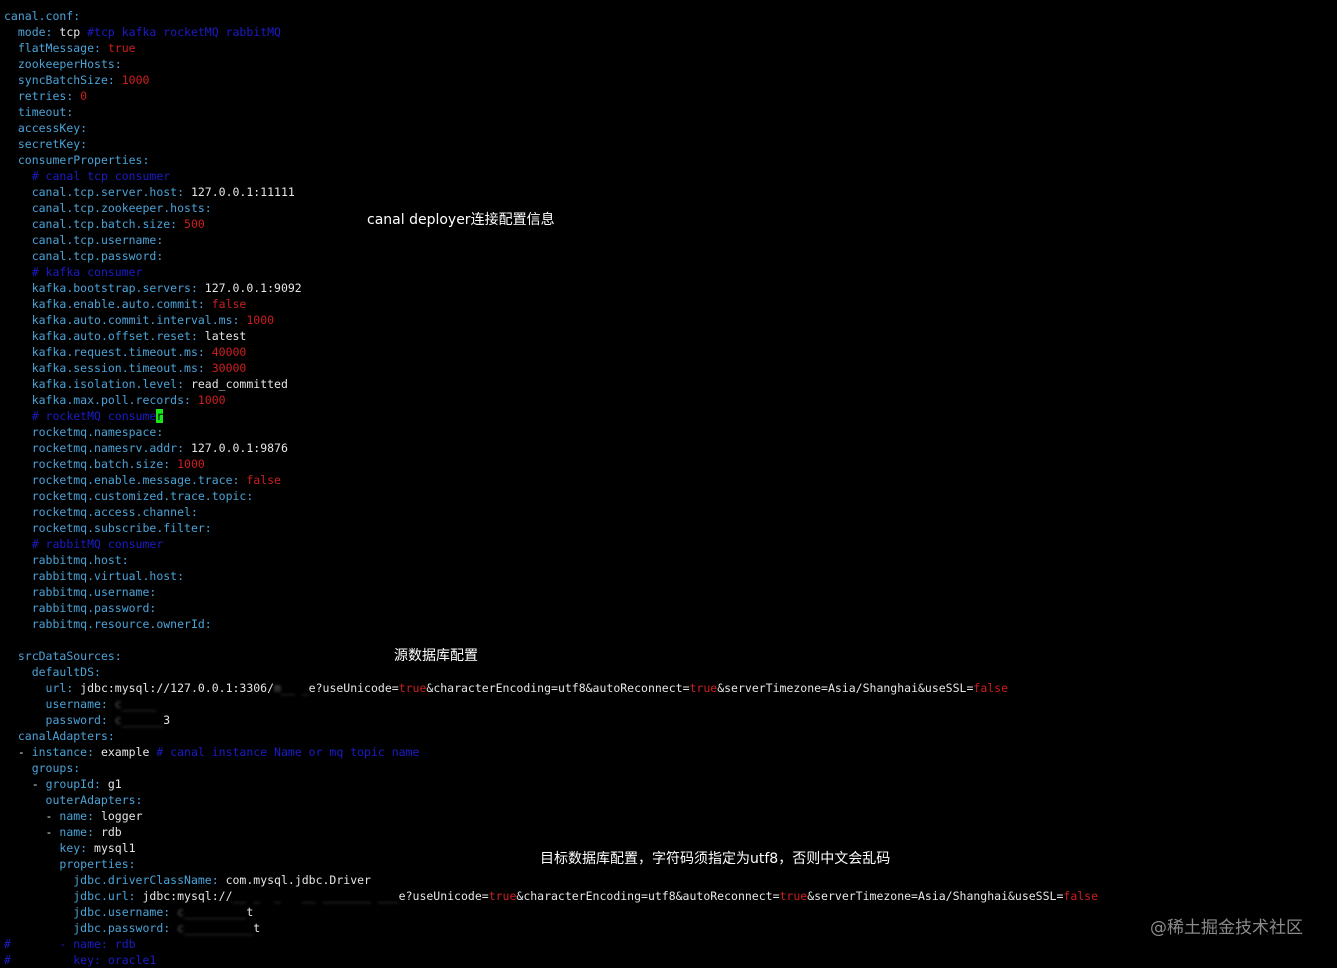 Image resolution: width=1337 pixels, height=968 pixels. I want to click on code-line: - name: rdb, so click(63, 832).